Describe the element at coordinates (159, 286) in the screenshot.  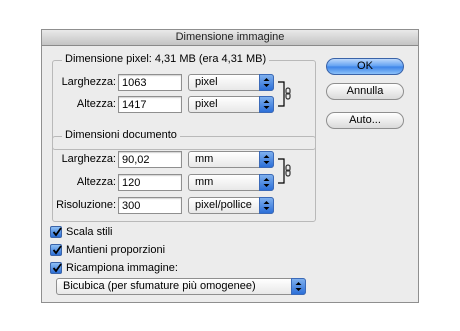
I see `resample-method-value: Bicubica (per sfumature più omogenee)` at that location.